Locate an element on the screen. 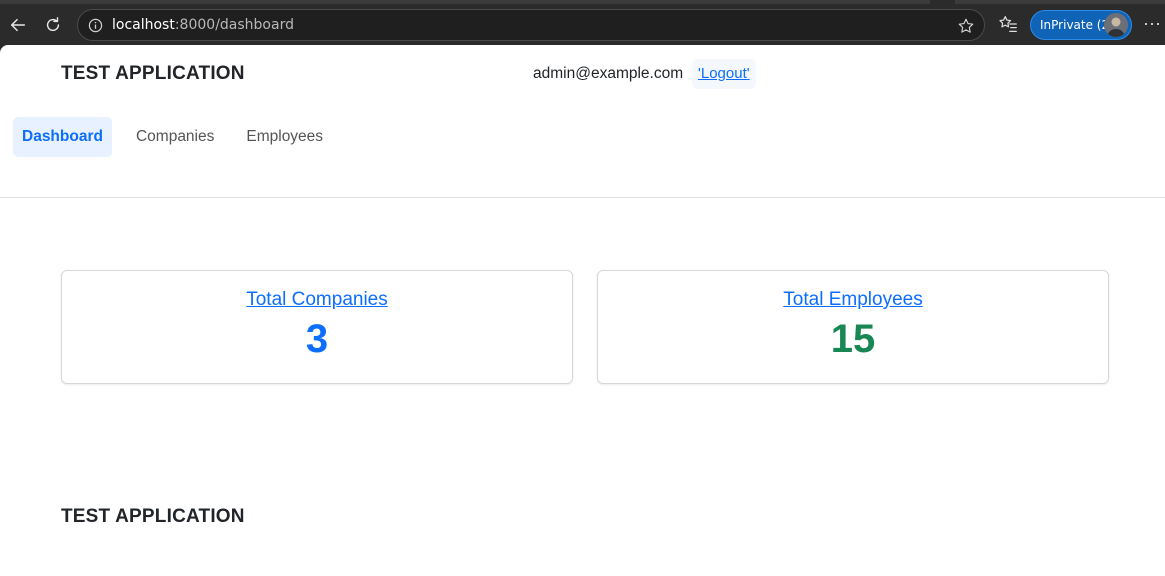  tab-strip is located at coordinates (465, 2).